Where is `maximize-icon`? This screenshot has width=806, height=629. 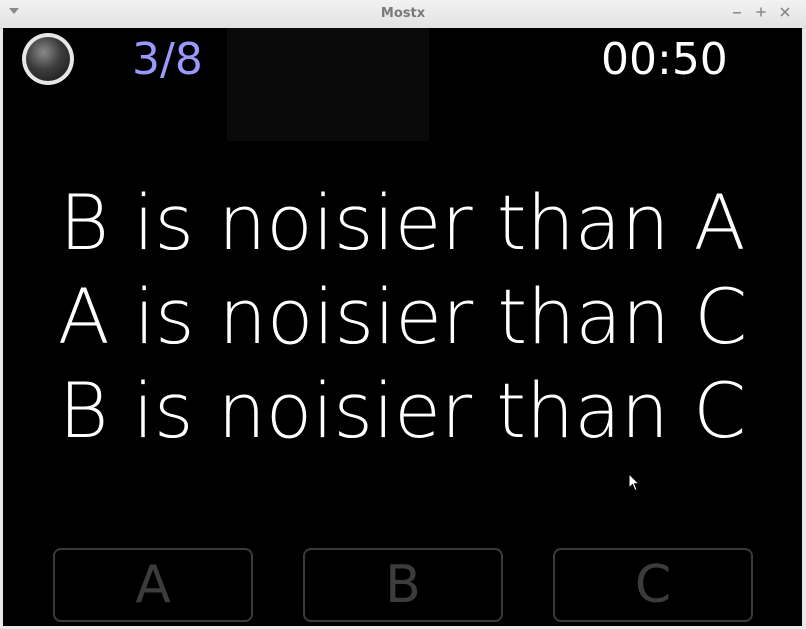 maximize-icon is located at coordinates (761, 13).